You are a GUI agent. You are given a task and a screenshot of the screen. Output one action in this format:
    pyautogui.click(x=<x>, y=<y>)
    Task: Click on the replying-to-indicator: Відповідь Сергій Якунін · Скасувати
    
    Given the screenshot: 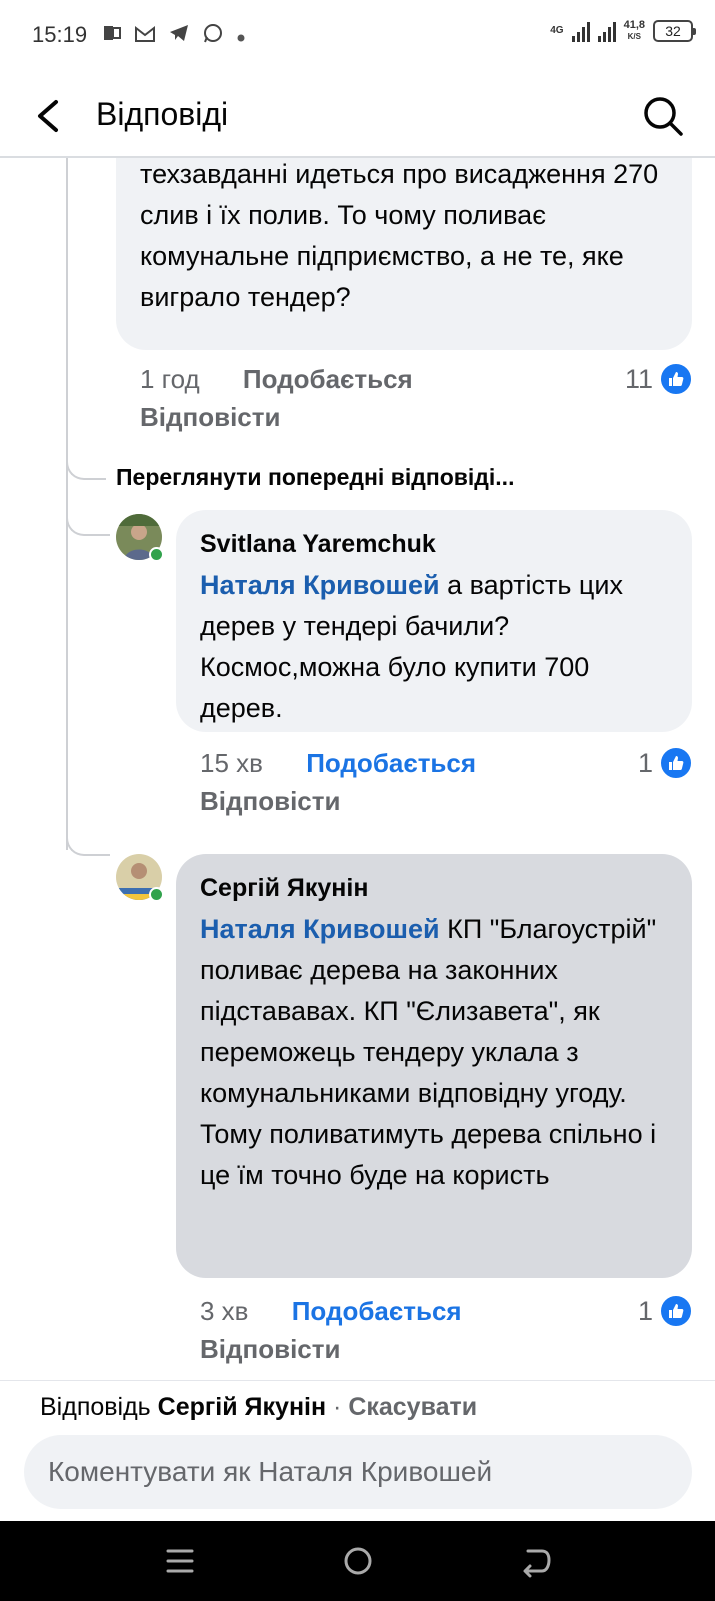 What is the action you would take?
    pyautogui.click(x=259, y=1407)
    